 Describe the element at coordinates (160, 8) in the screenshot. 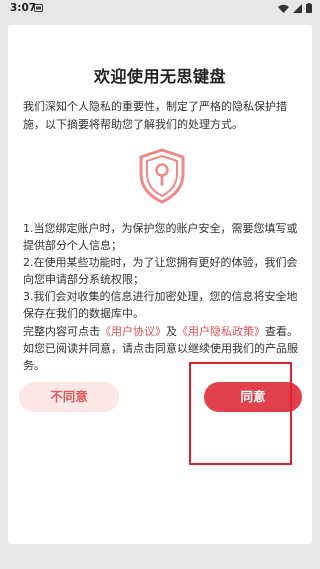

I see `status-bar: 3:07` at that location.